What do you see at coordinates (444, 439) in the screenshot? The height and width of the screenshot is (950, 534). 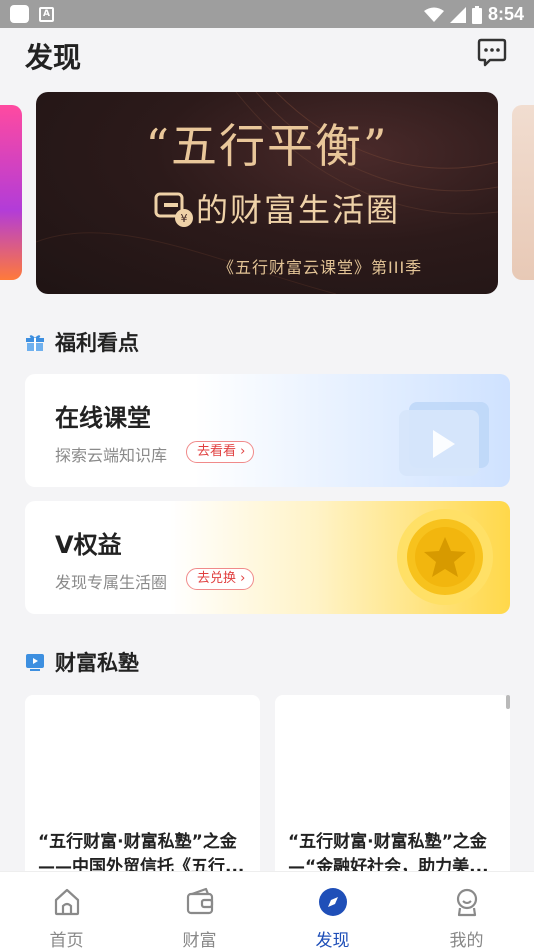 I see `video-play-icon` at bounding box center [444, 439].